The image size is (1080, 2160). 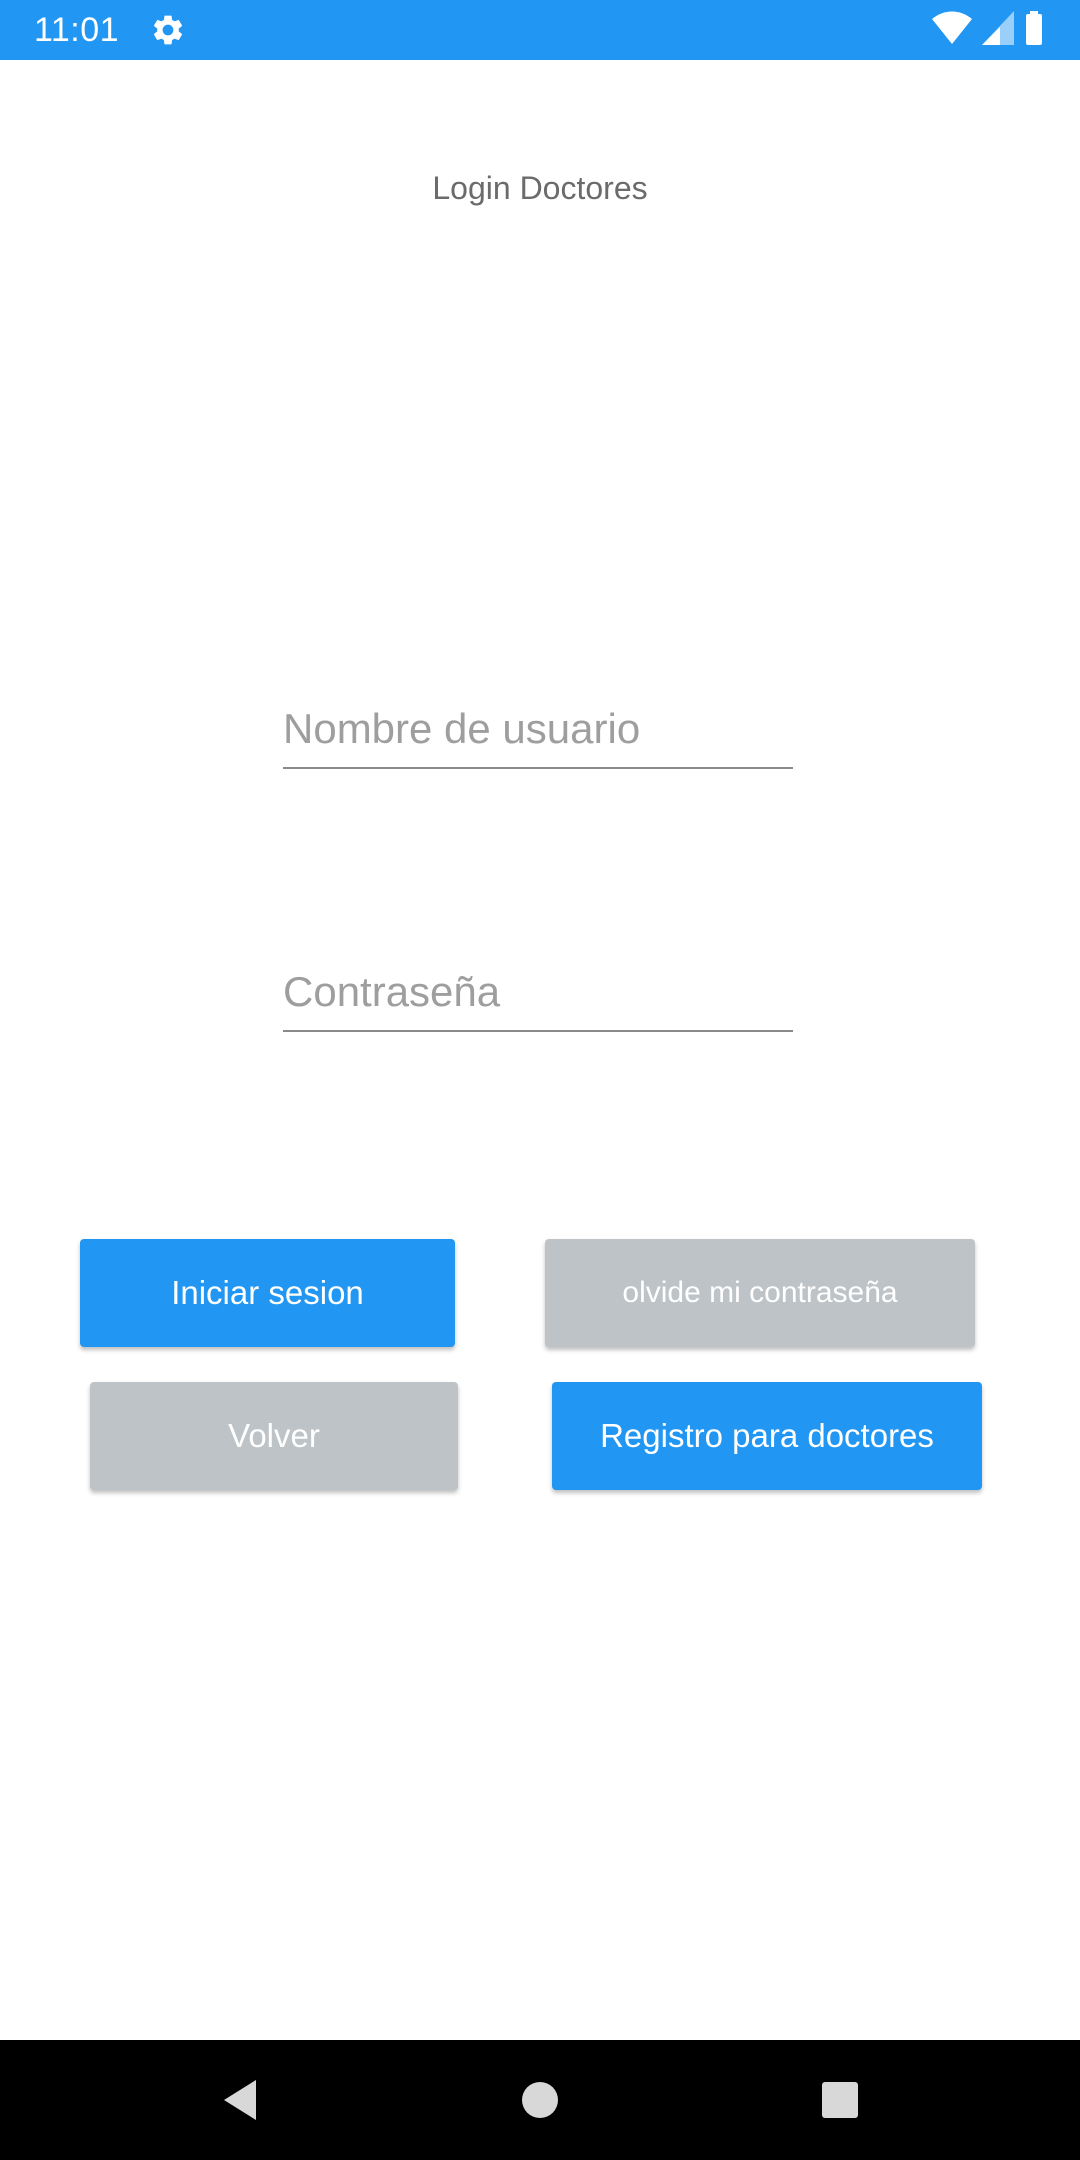 What do you see at coordinates (767, 1436) in the screenshot?
I see `register-button: Registro para doctores` at bounding box center [767, 1436].